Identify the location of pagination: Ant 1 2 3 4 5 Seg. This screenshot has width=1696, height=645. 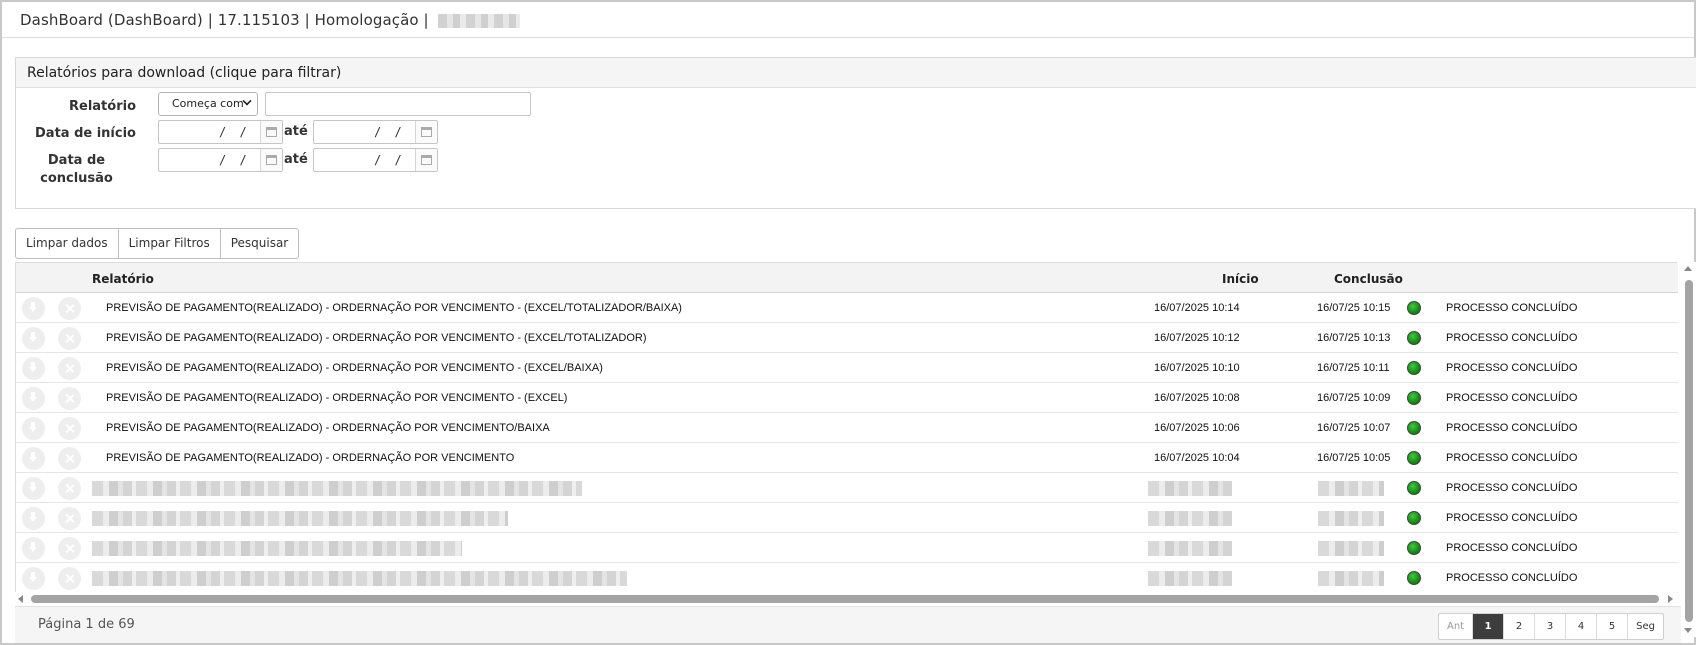
(1551, 626).